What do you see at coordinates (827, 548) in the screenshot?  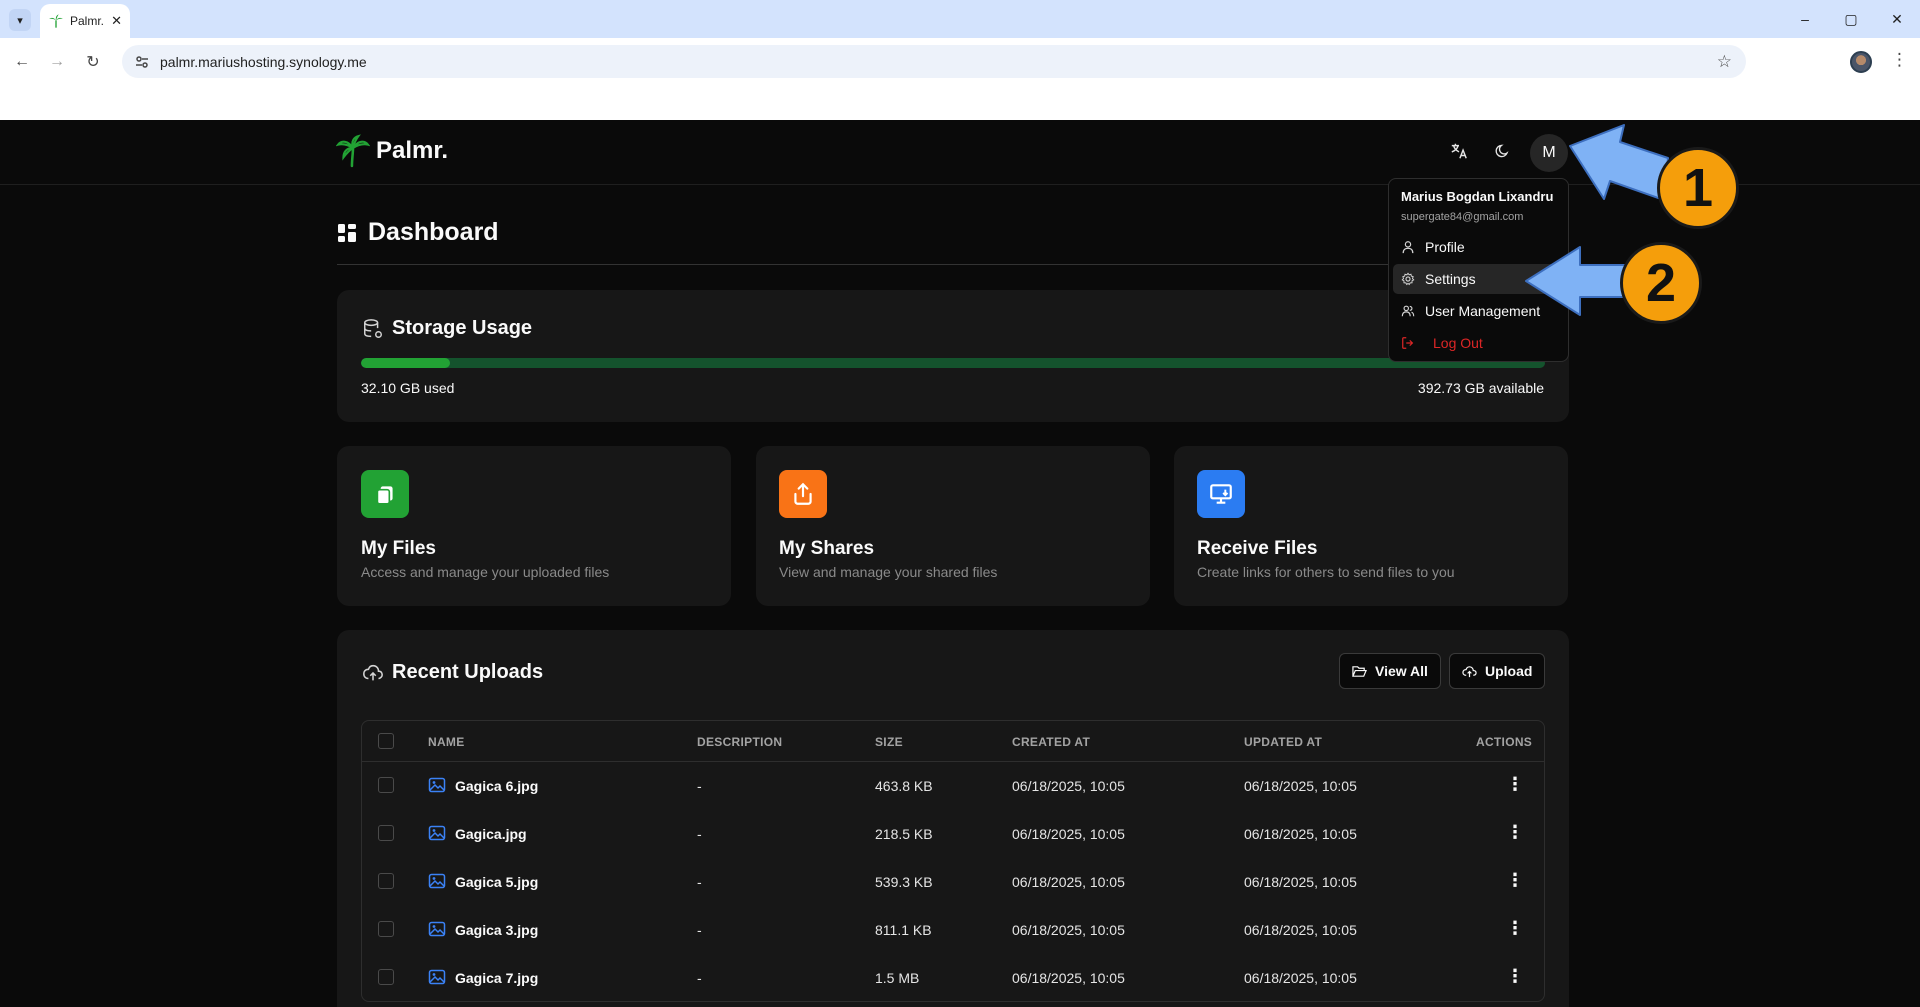 I see `my-shares-title: My Shares` at bounding box center [827, 548].